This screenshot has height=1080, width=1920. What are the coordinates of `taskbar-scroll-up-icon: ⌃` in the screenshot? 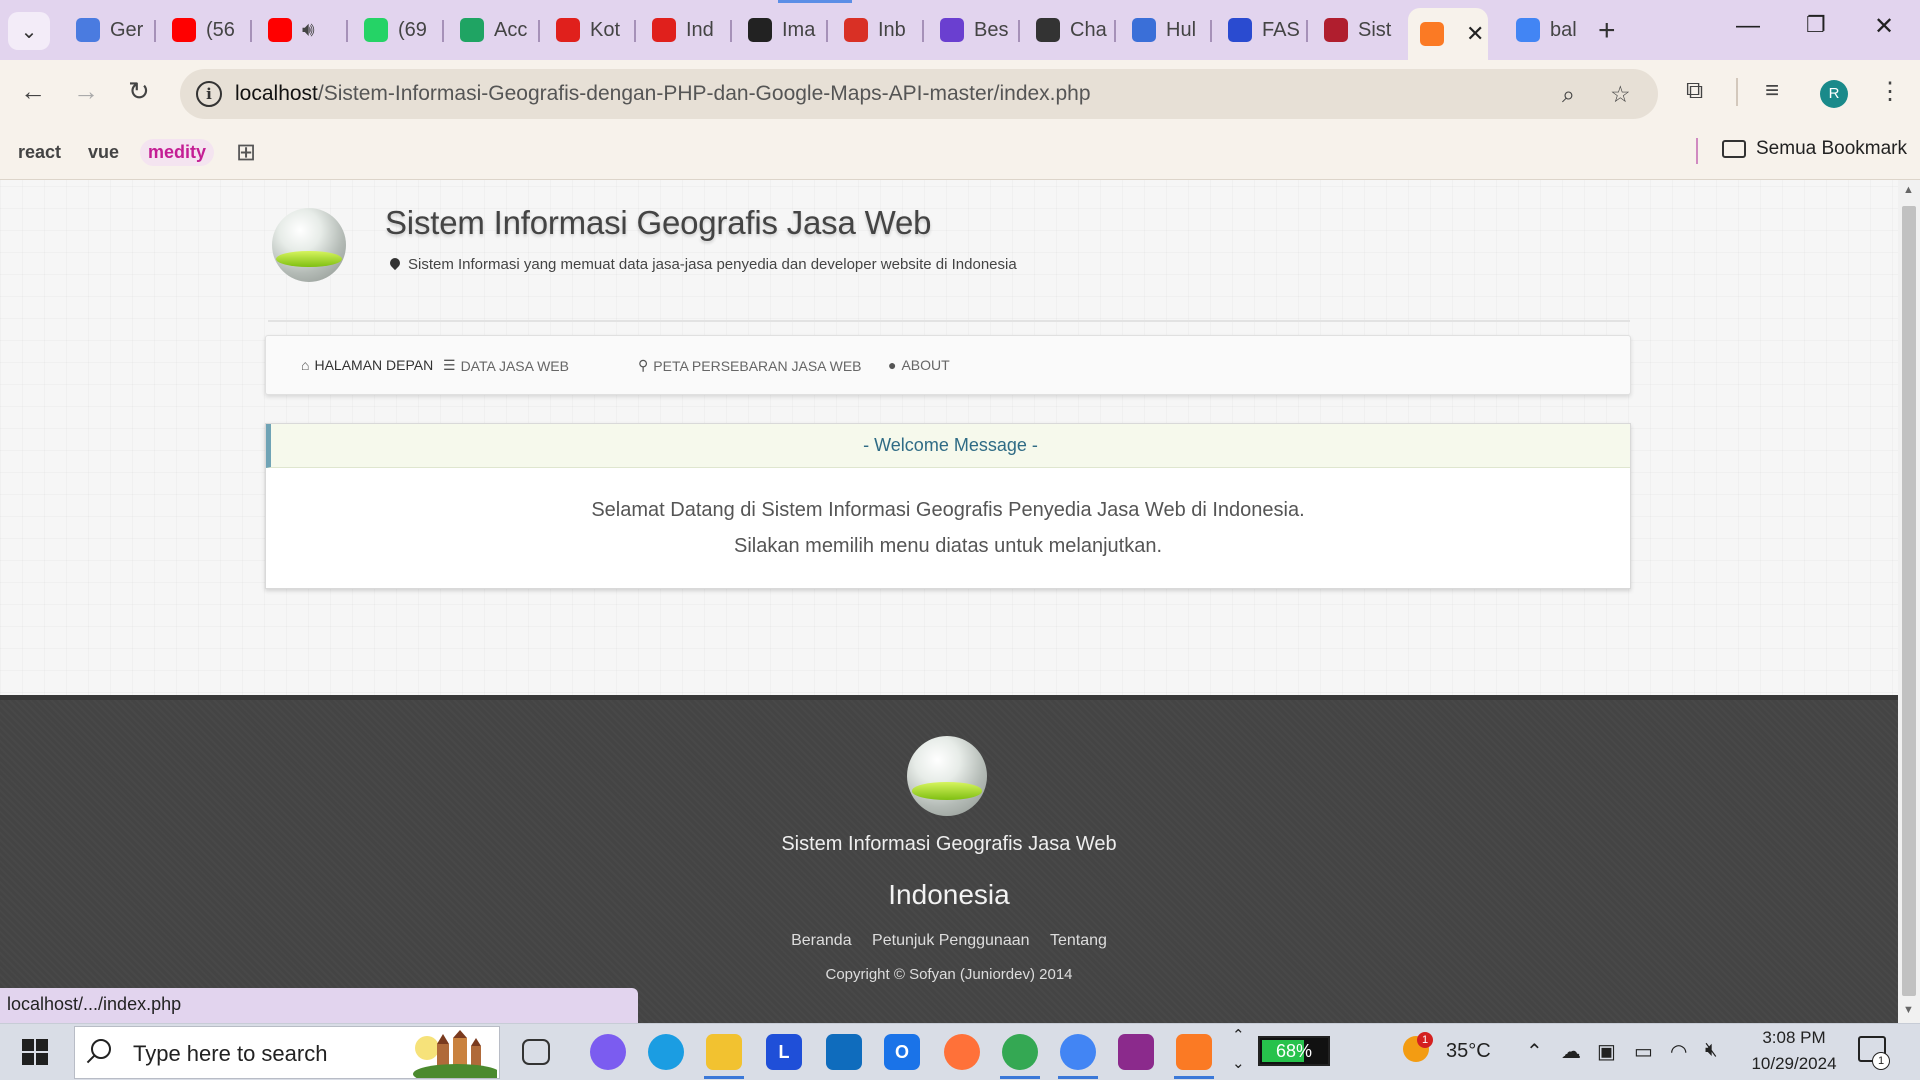 It's located at (1238, 1035).